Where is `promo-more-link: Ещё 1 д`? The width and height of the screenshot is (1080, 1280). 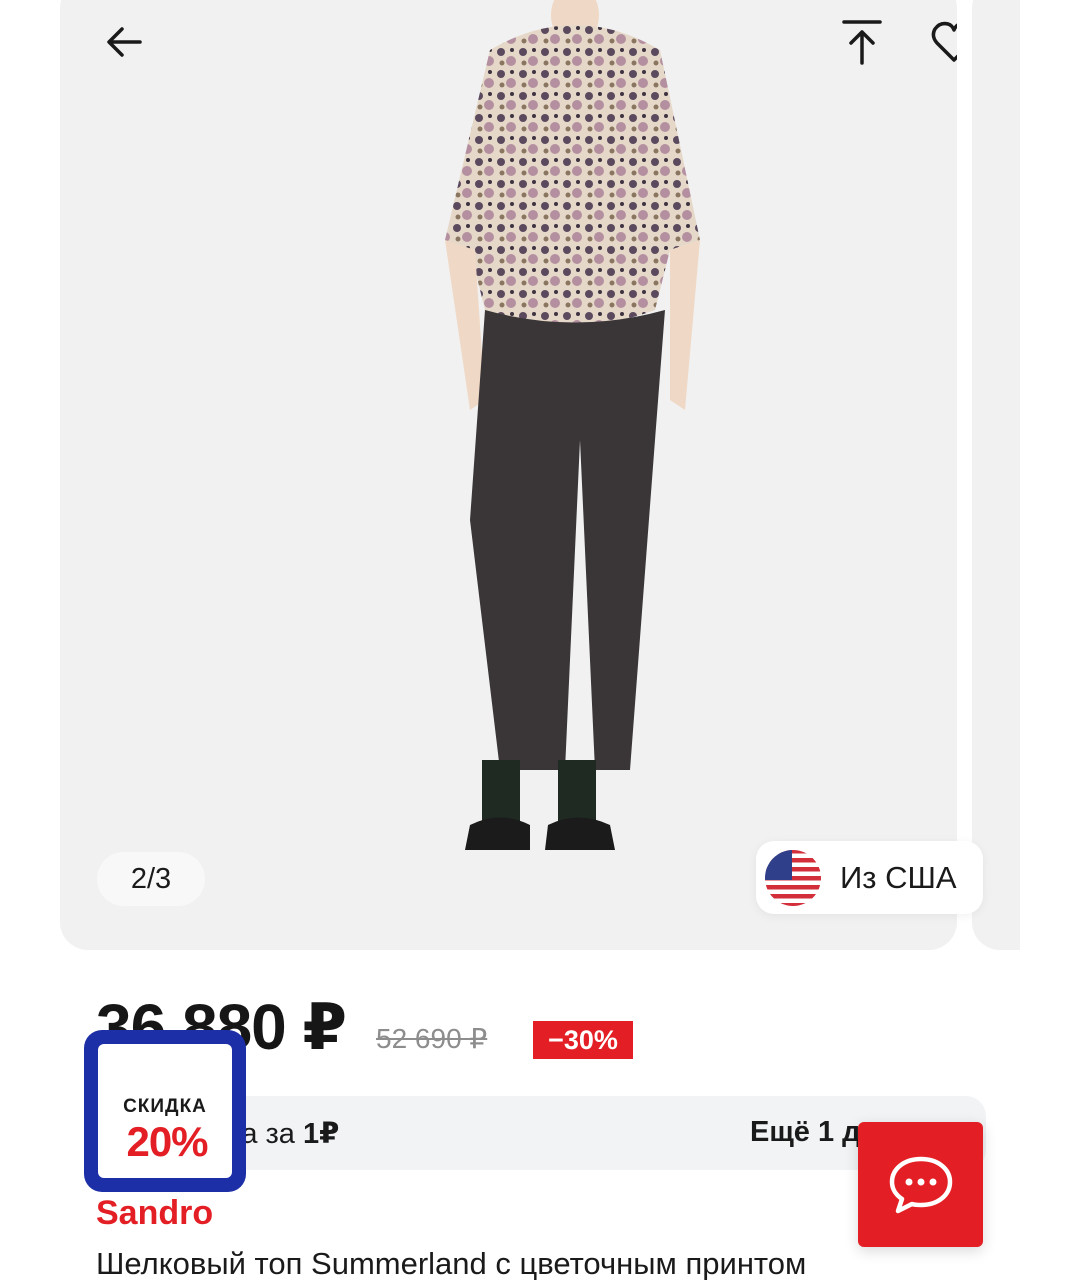
promo-more-link: Ещё 1 д is located at coordinates (805, 1132).